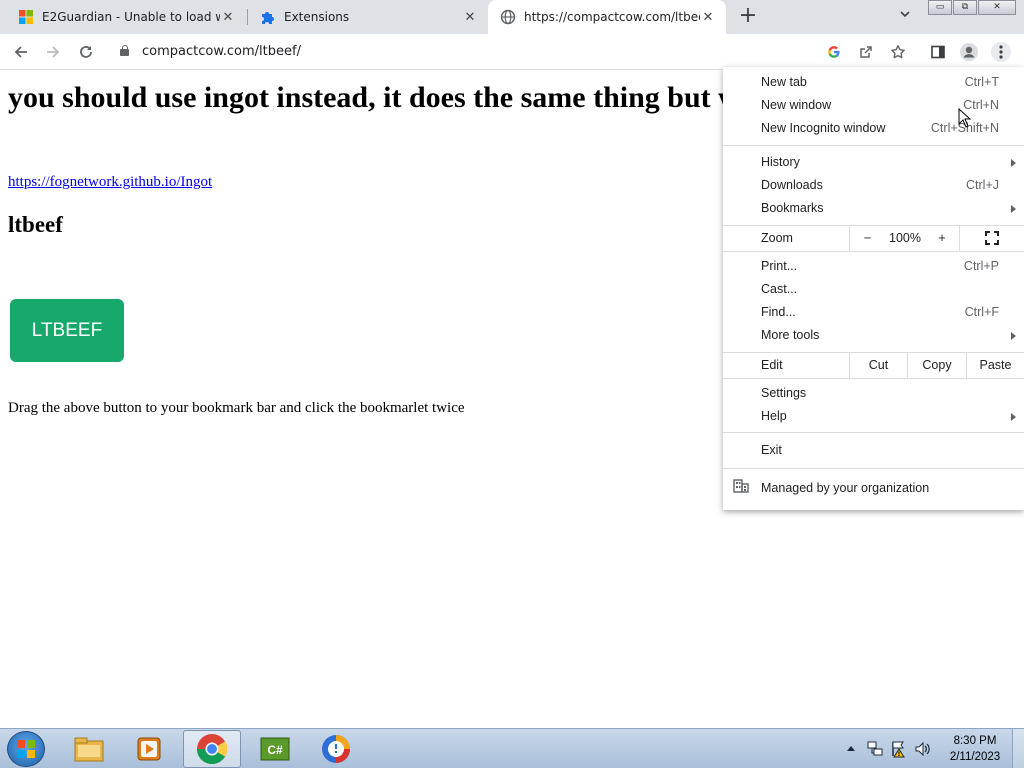 Image resolution: width=1024 pixels, height=768 pixels. What do you see at coordinates (368, 17) in the screenshot?
I see `tab-extensions: Extensions ✕` at bounding box center [368, 17].